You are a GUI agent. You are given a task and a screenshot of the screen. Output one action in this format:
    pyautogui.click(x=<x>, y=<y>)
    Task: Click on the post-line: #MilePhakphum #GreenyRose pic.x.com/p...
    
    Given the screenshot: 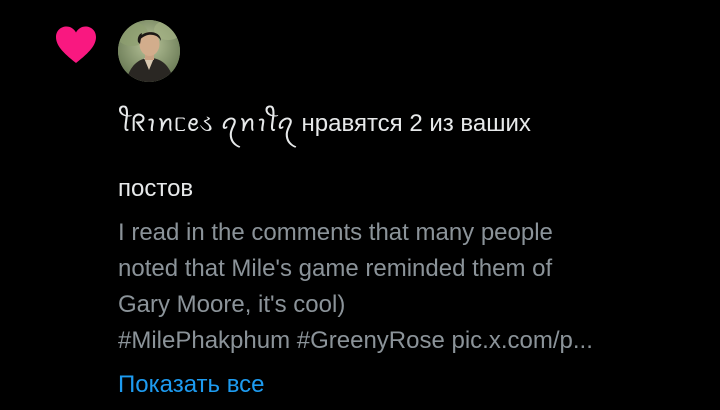 What is the action you would take?
    pyautogui.click(x=355, y=340)
    